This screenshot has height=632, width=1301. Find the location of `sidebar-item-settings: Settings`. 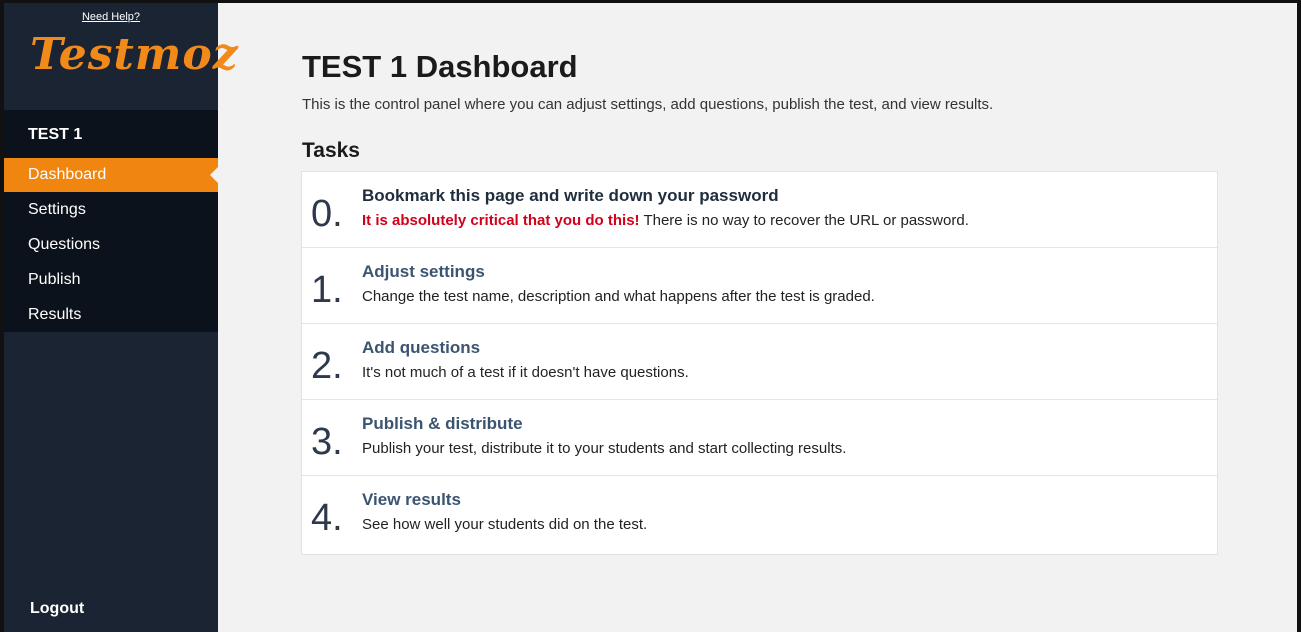

sidebar-item-settings: Settings is located at coordinates (111, 210).